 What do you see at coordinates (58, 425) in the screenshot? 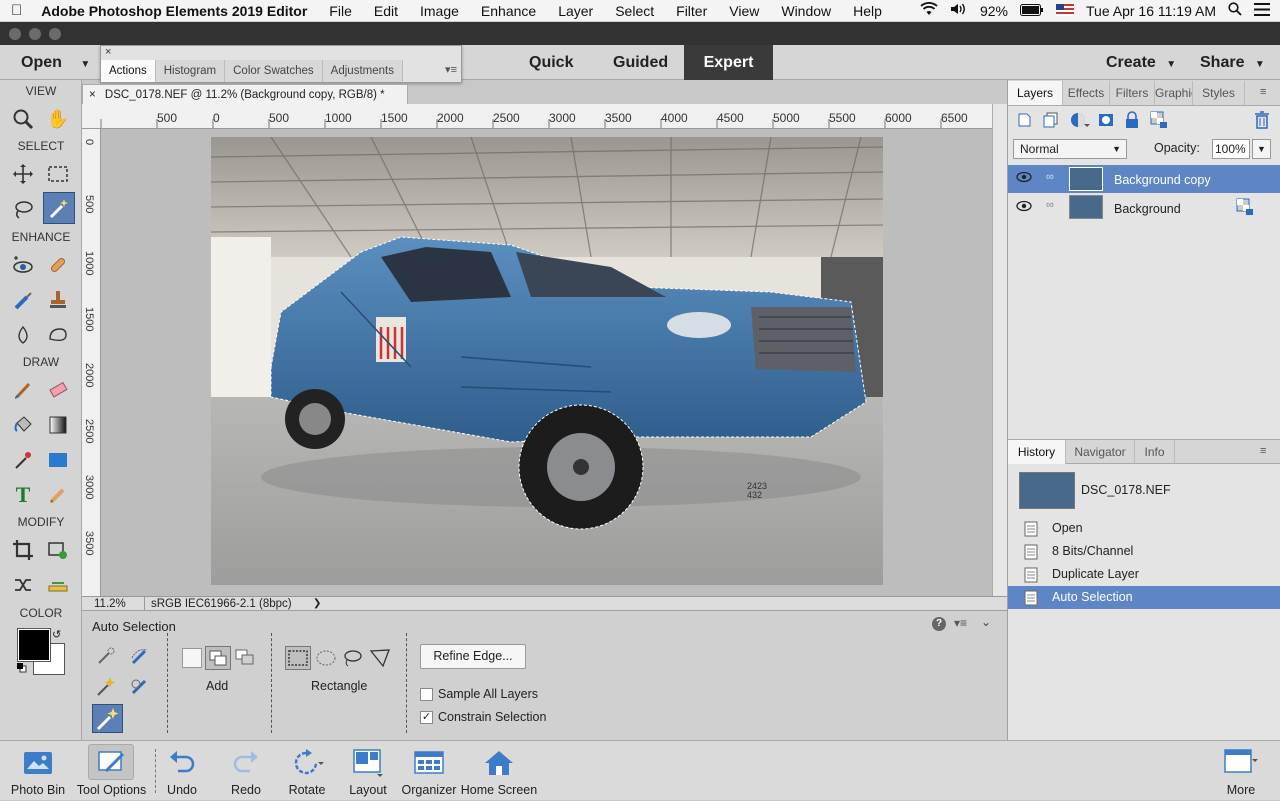
I see `gradient-tool-icon` at bounding box center [58, 425].